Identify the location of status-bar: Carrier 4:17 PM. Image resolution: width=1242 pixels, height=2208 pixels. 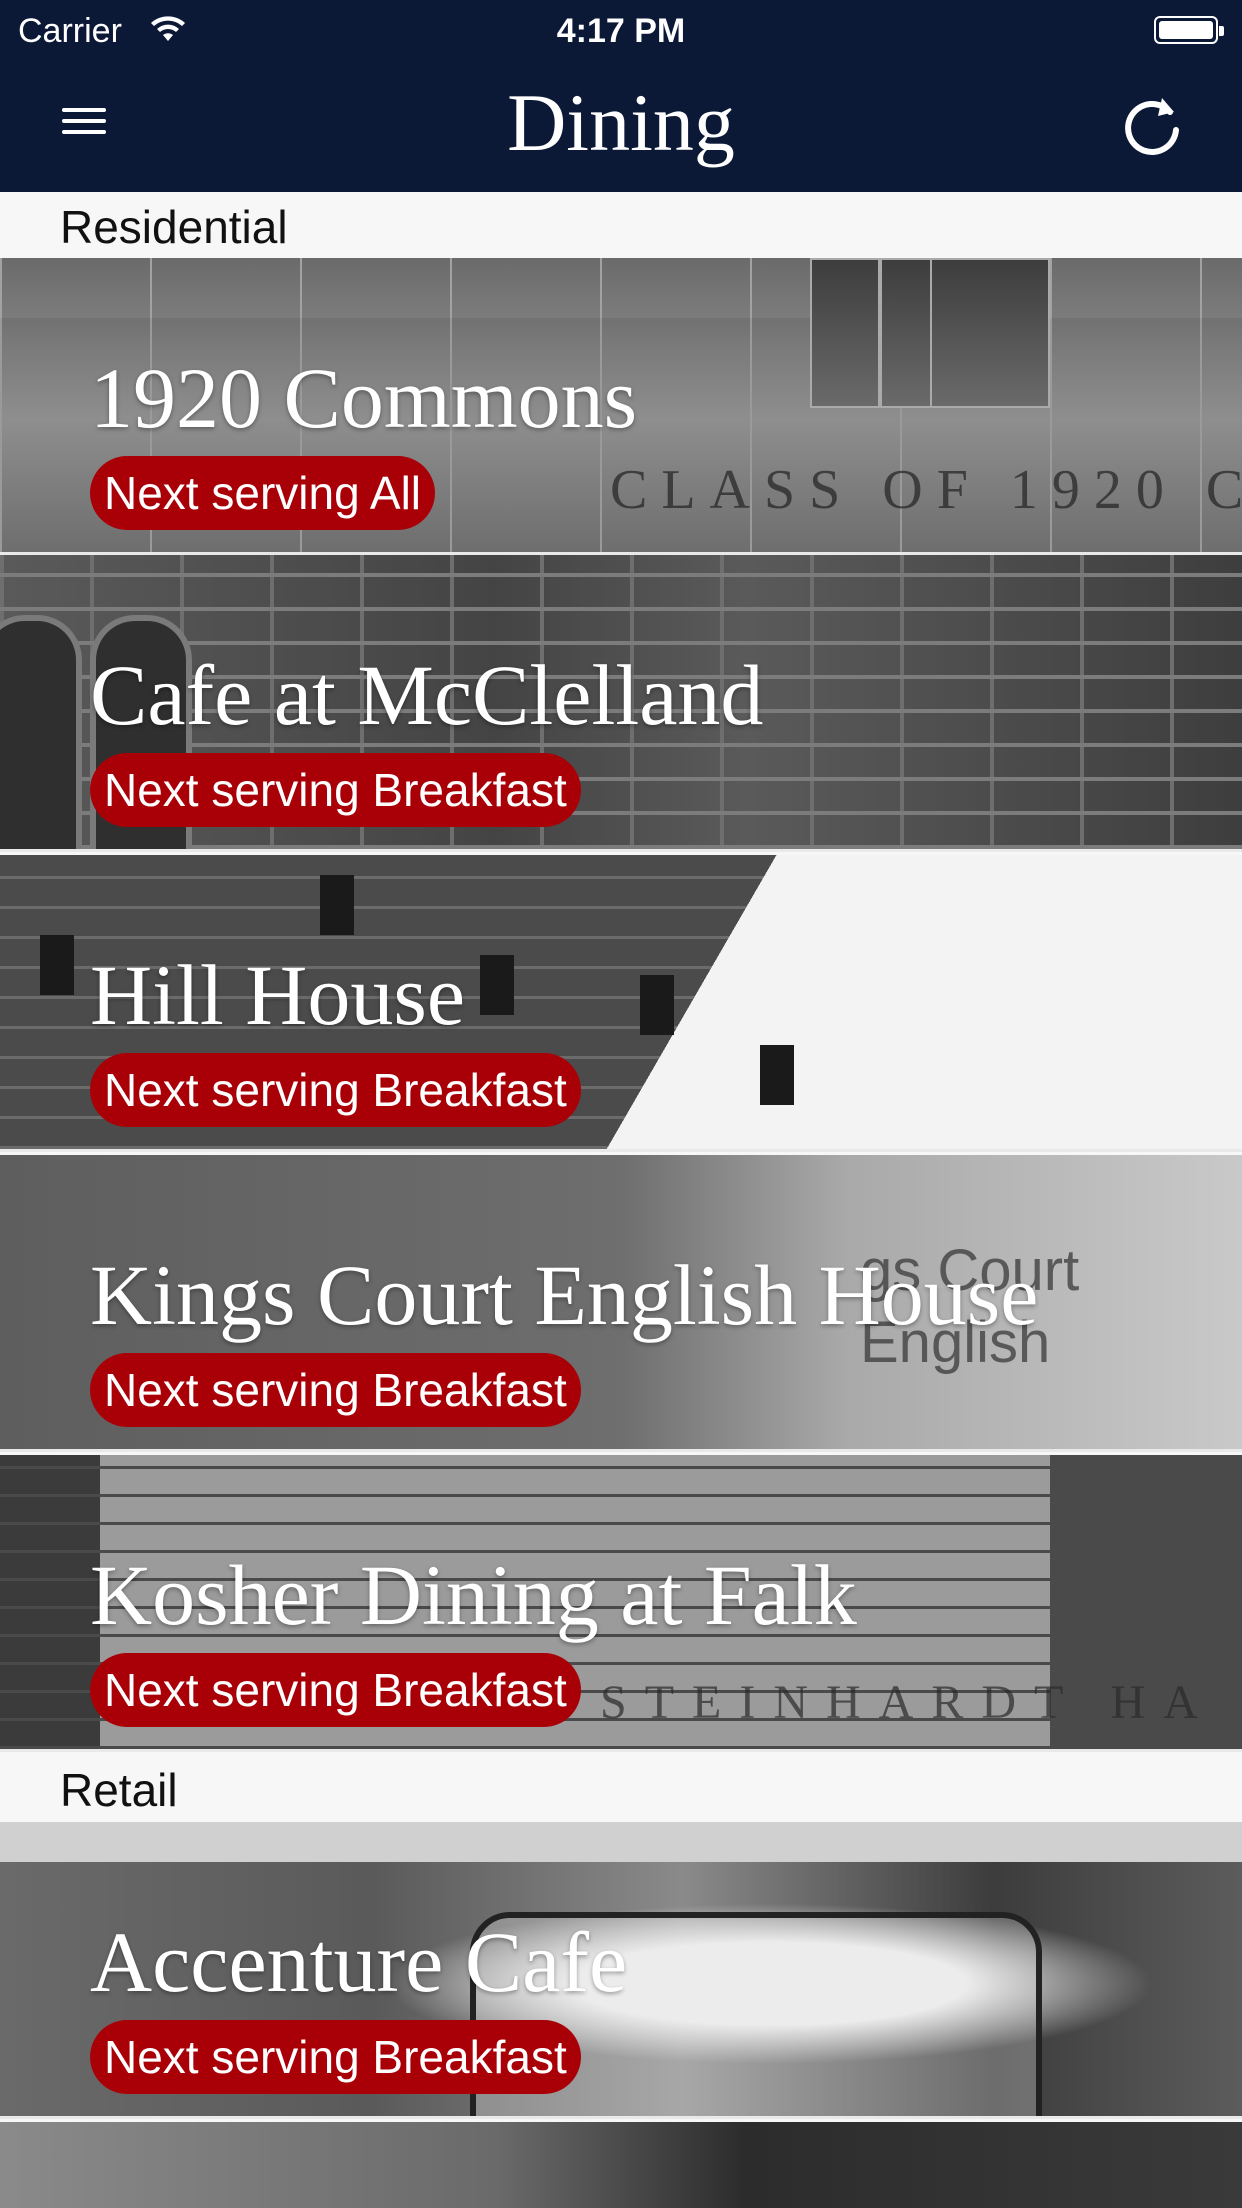
(621, 30).